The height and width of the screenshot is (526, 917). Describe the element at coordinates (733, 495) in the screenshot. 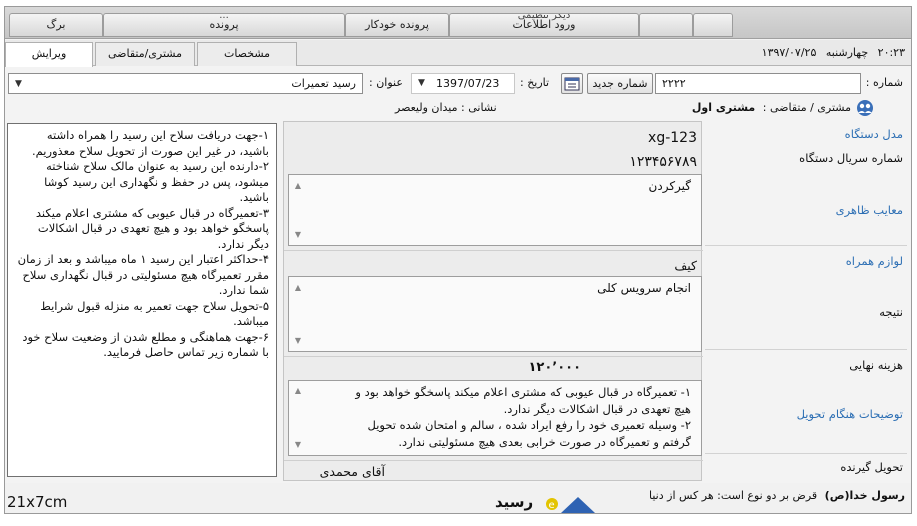

I see `quote-text: قرض بر دو نوع است: هر کس از دنیا` at that location.